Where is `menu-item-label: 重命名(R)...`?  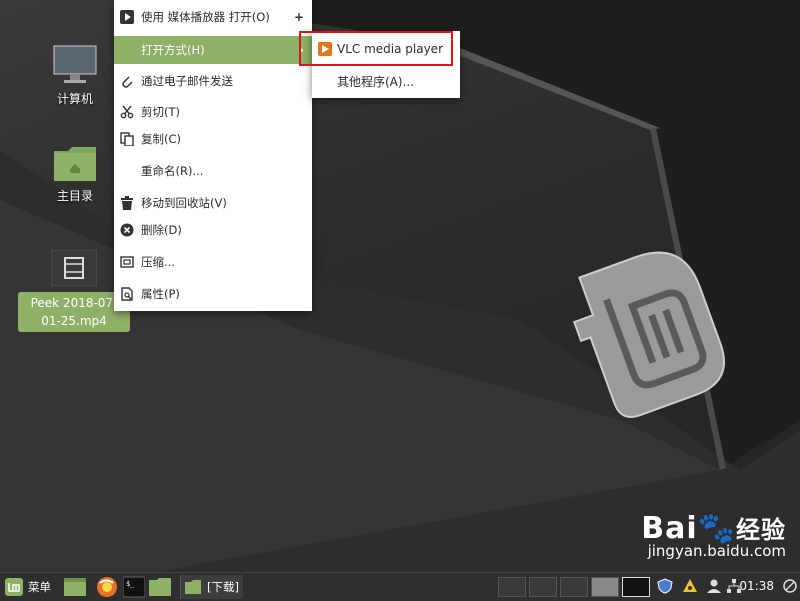
menu-item-label: 重命名(R)... is located at coordinates (172, 171).